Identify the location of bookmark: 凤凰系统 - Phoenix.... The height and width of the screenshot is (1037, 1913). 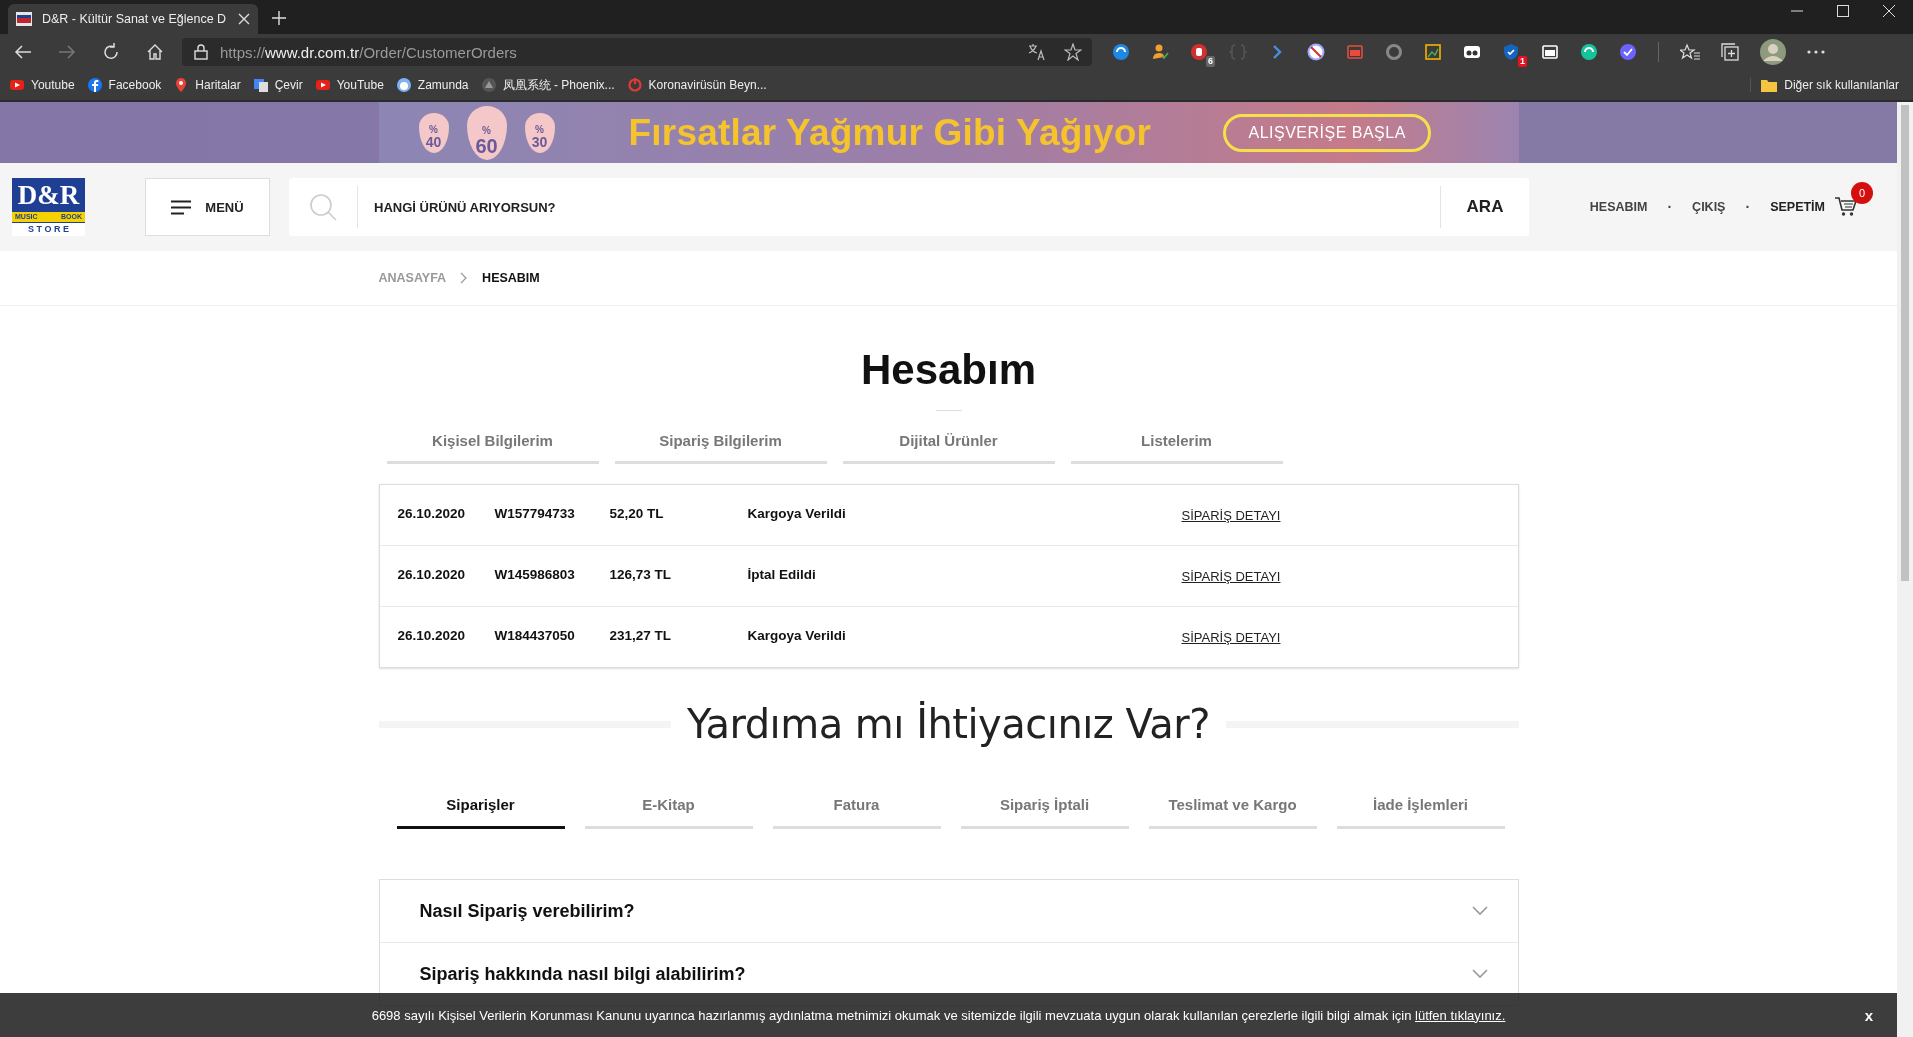
(548, 85).